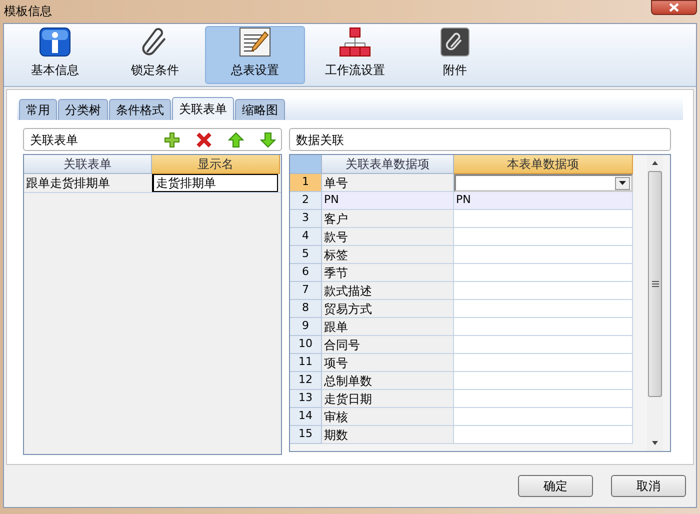  I want to click on table-cell: 期数, so click(388, 435).